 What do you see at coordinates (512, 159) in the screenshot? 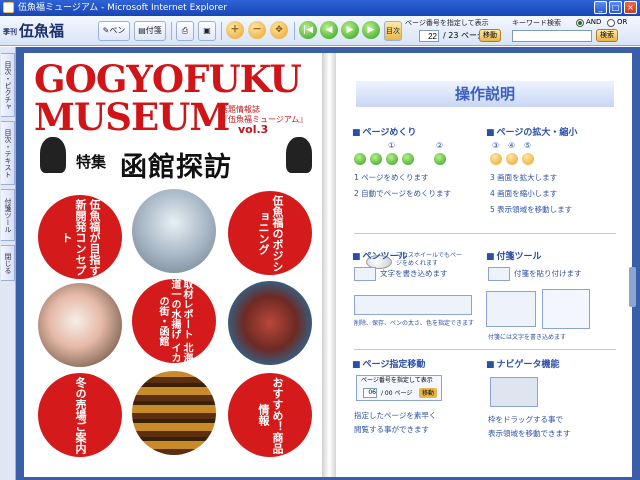
I see `zoom-out-icon` at bounding box center [512, 159].